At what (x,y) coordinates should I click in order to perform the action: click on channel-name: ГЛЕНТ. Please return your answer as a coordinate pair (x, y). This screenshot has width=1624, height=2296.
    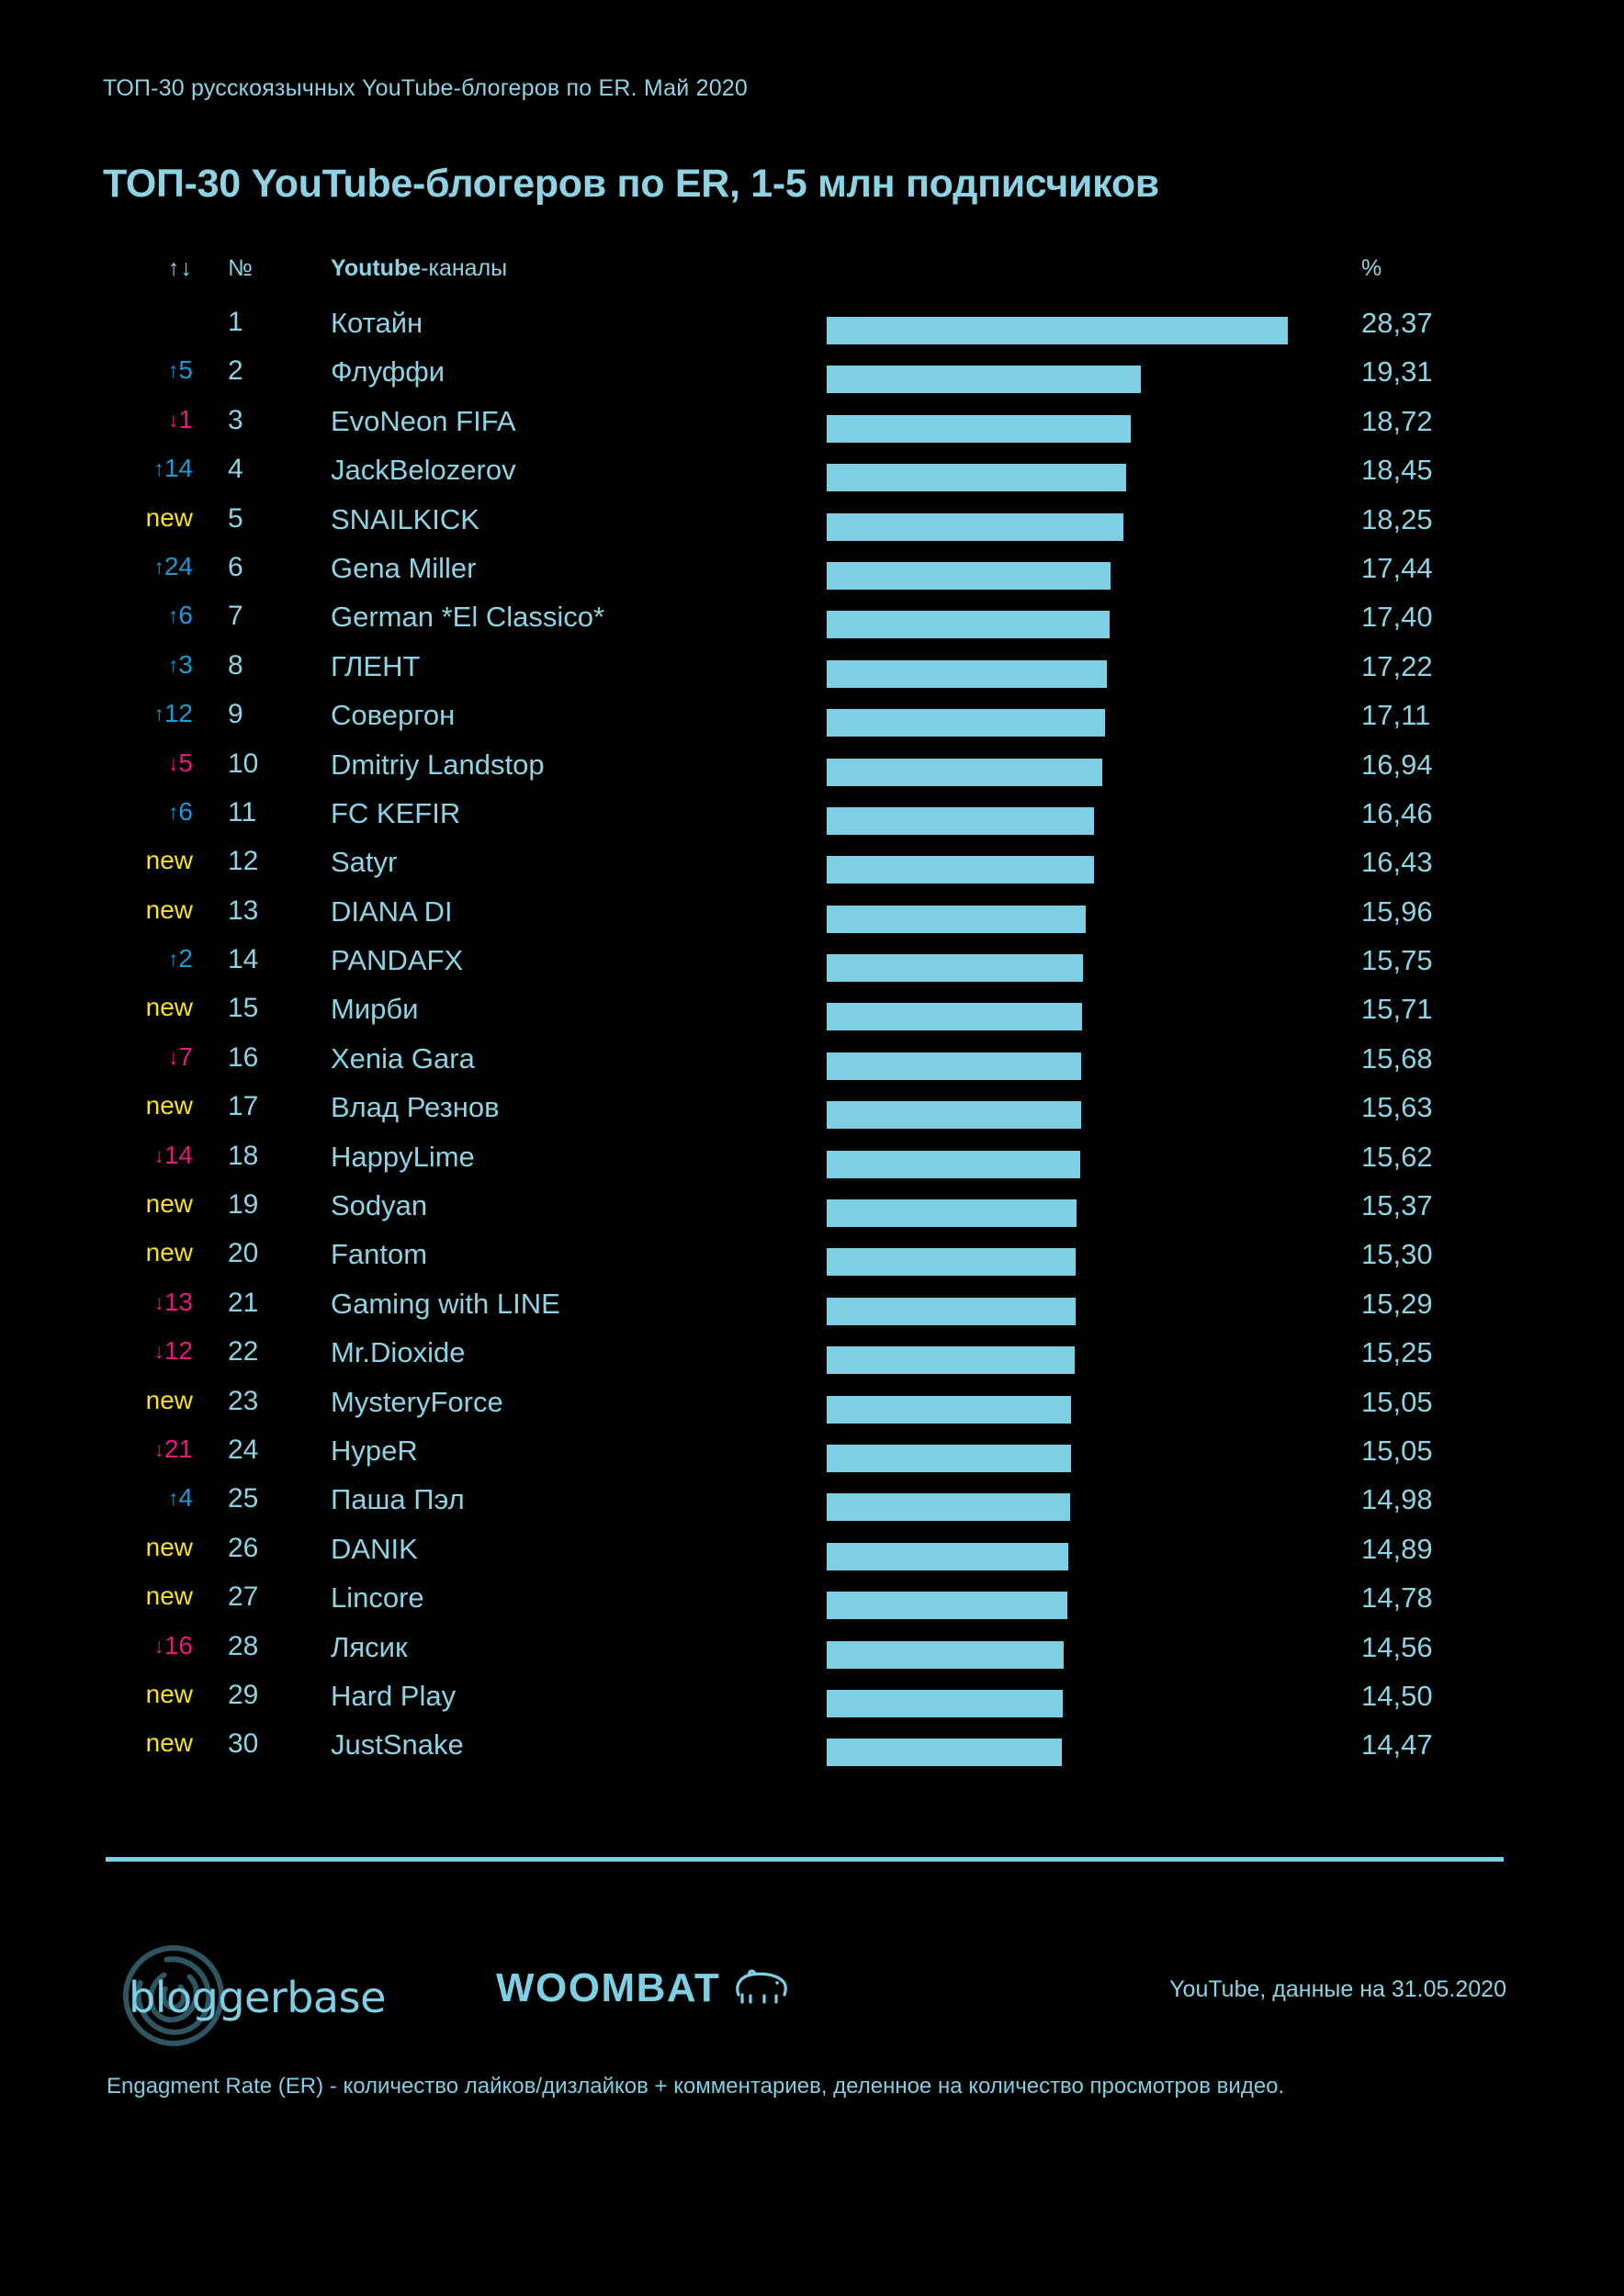
    Looking at the image, I should click on (376, 665).